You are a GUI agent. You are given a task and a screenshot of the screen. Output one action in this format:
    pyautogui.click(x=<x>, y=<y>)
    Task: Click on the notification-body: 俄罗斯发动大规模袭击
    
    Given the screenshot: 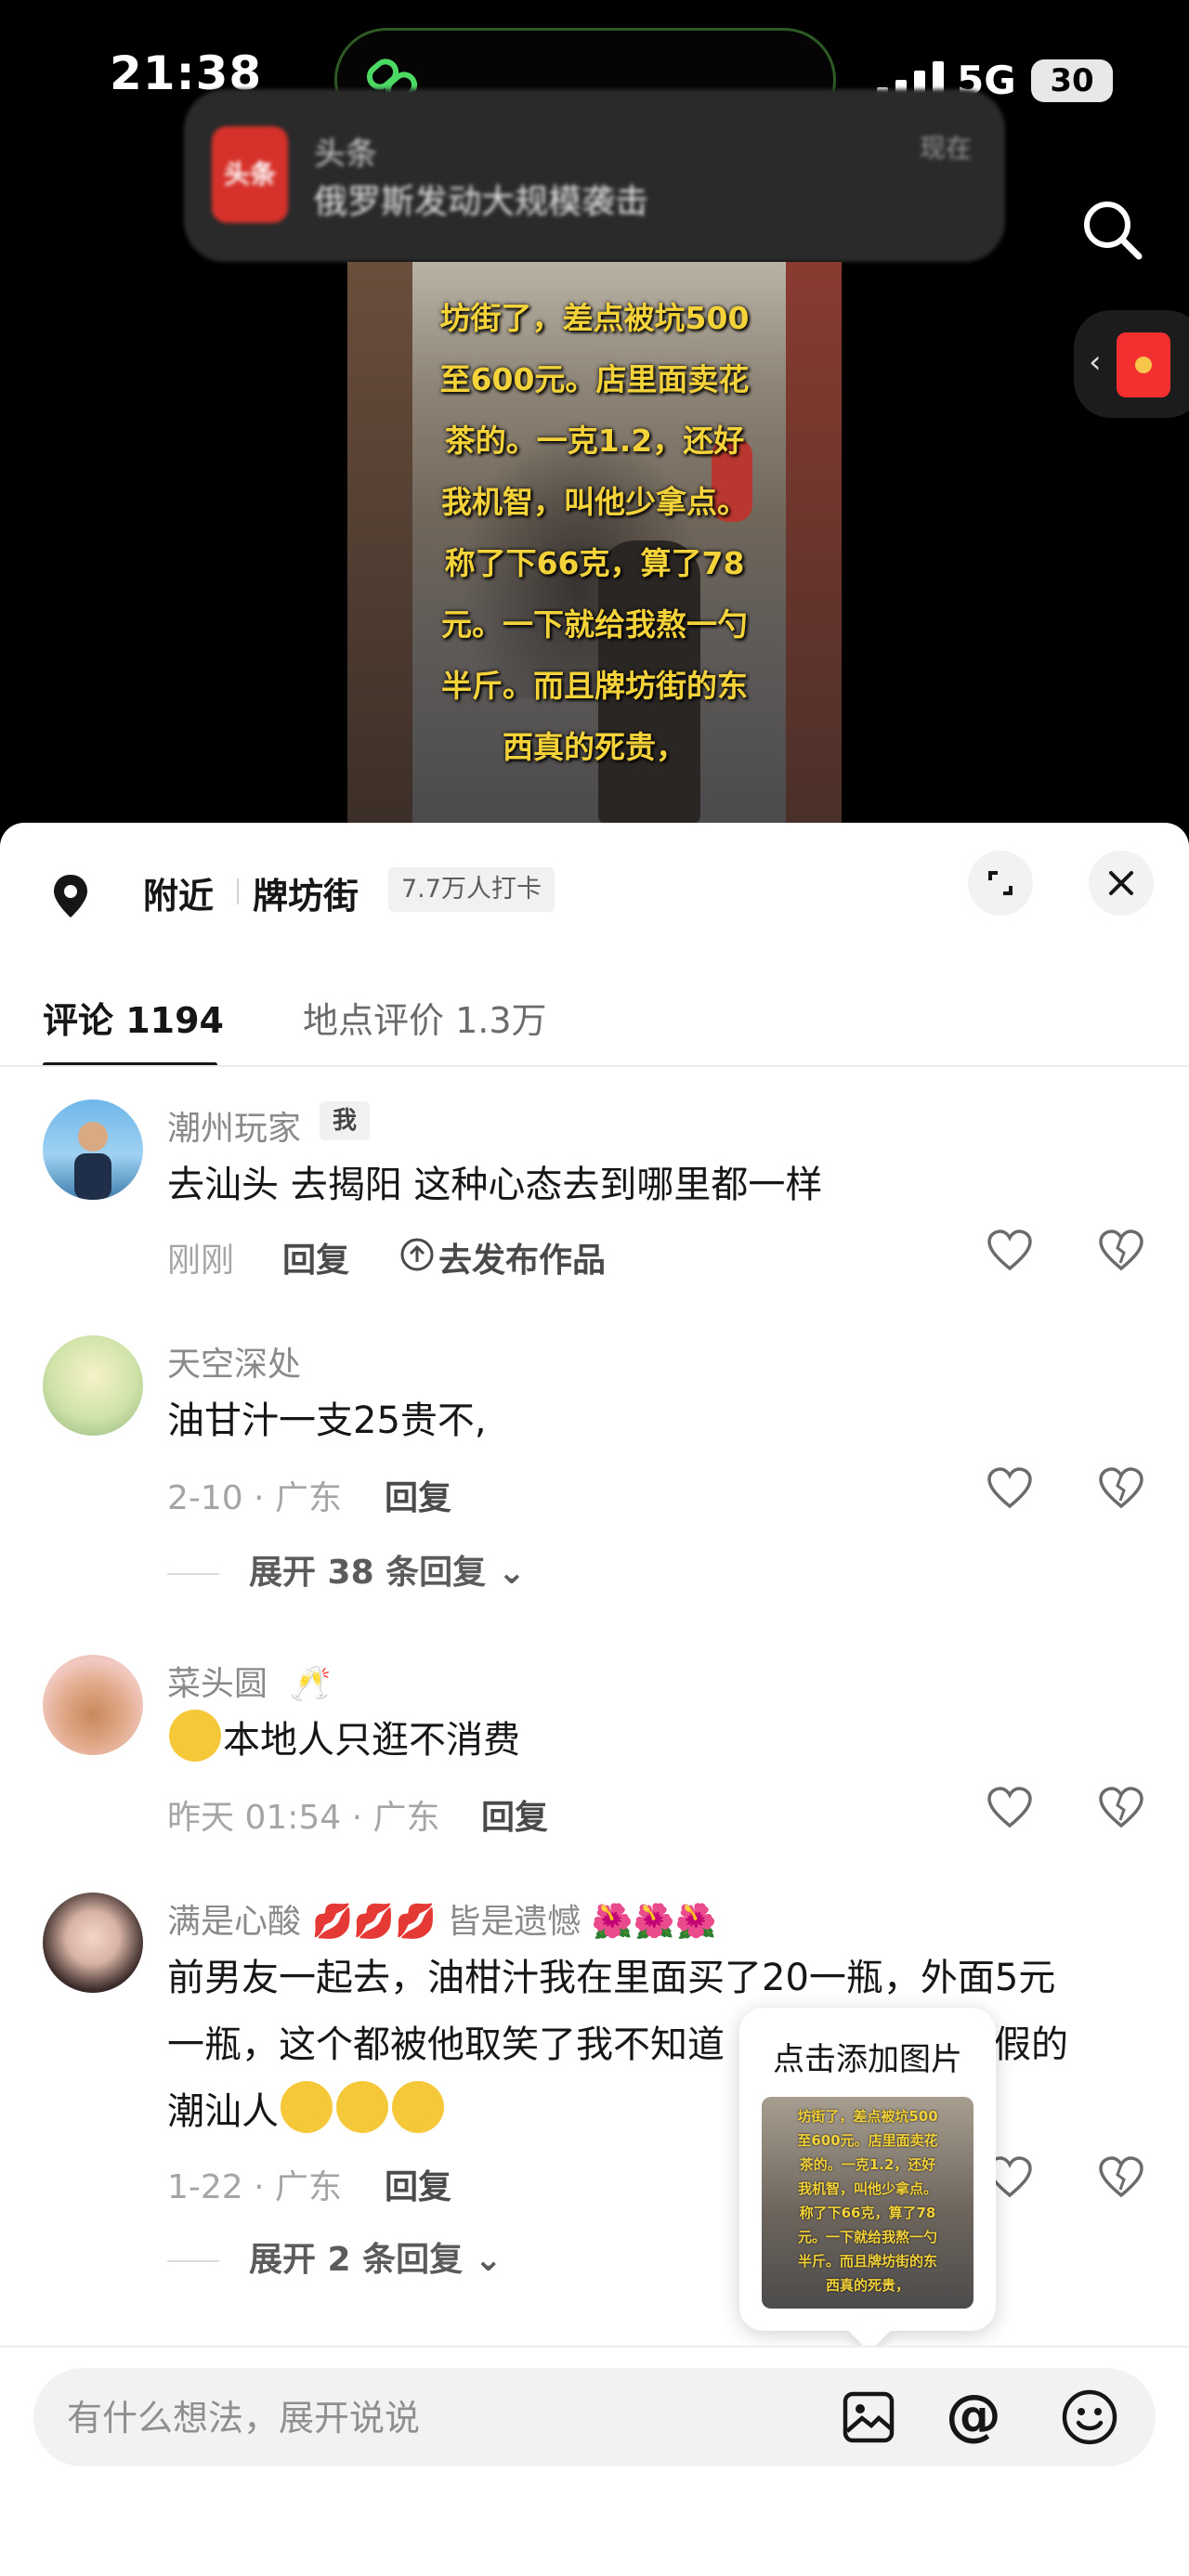 What is the action you would take?
    pyautogui.click(x=481, y=202)
    